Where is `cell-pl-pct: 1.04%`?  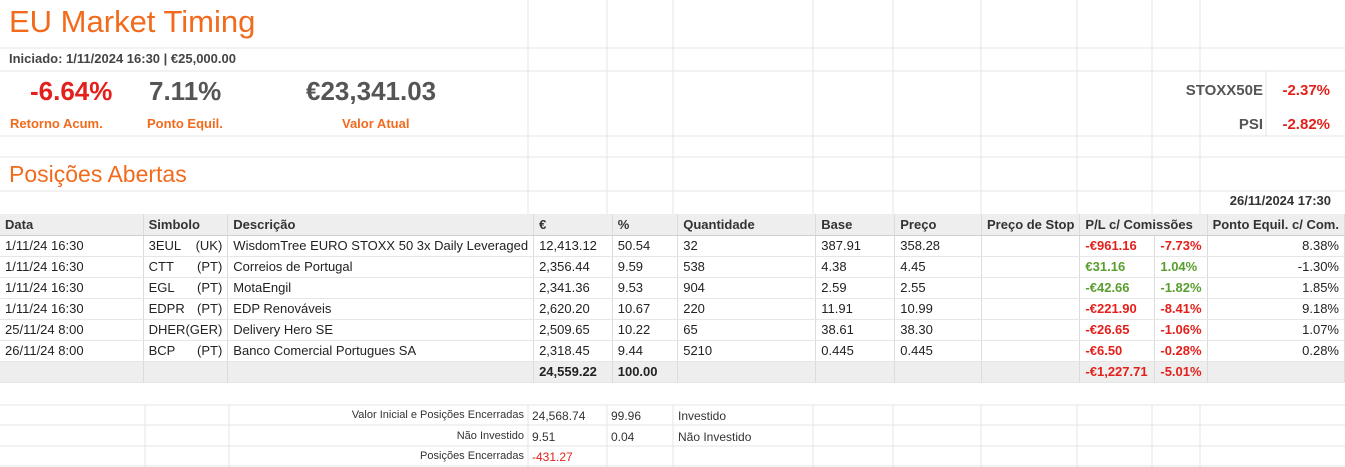 cell-pl-pct: 1.04% is located at coordinates (1181, 267).